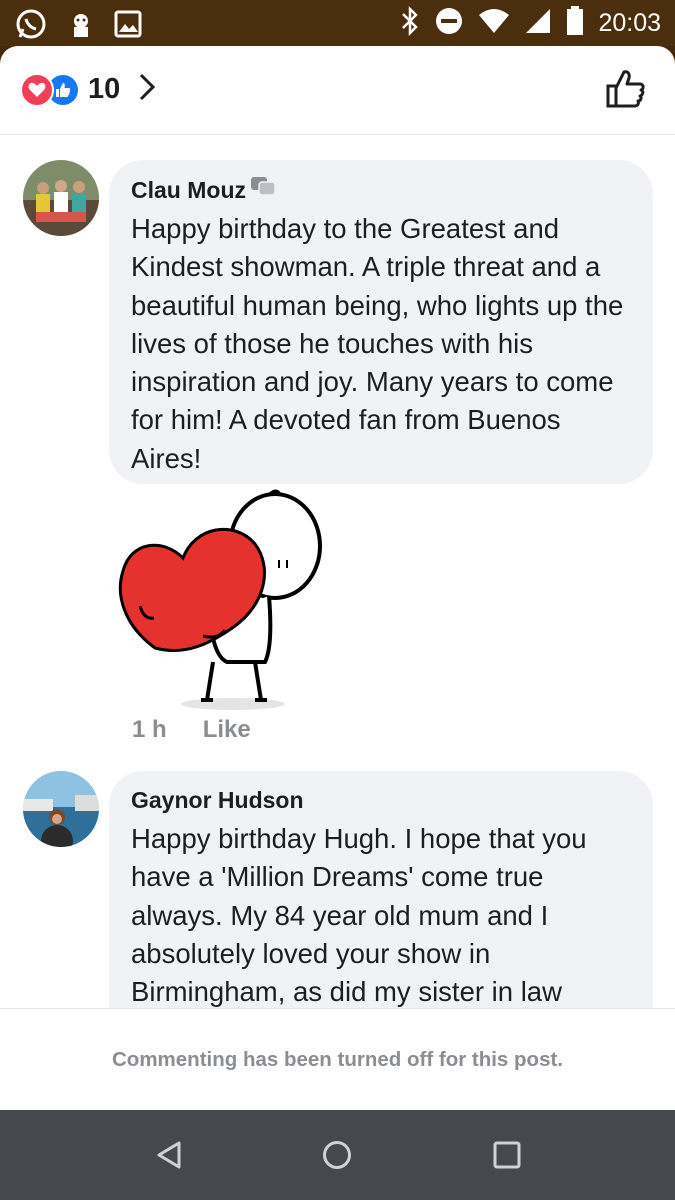 The width and height of the screenshot is (675, 1200). What do you see at coordinates (625, 89) in the screenshot?
I see `thumbs-up-icon` at bounding box center [625, 89].